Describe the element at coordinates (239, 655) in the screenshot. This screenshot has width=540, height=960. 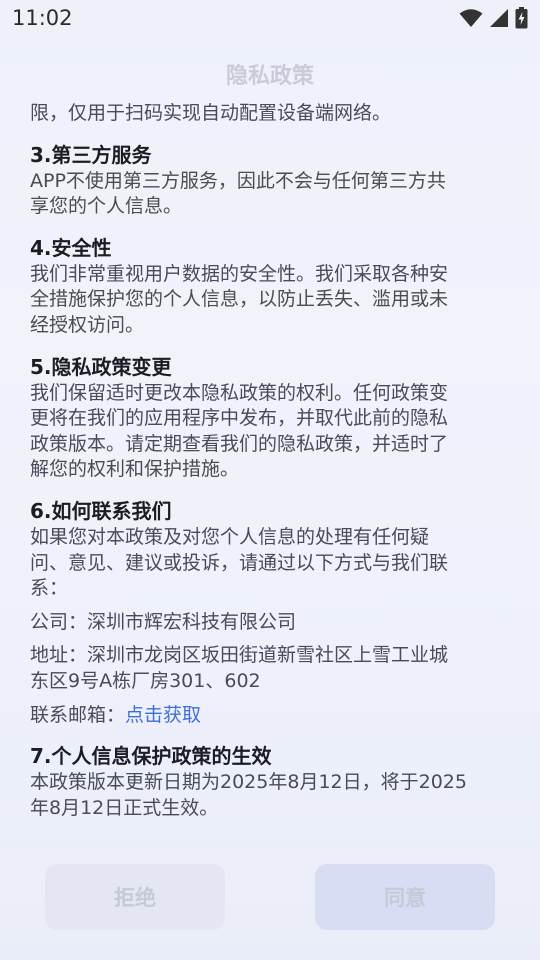
I see `contact-address: 地址：深圳市龙岗区坂田街道新雪社区上雪工业城` at that location.